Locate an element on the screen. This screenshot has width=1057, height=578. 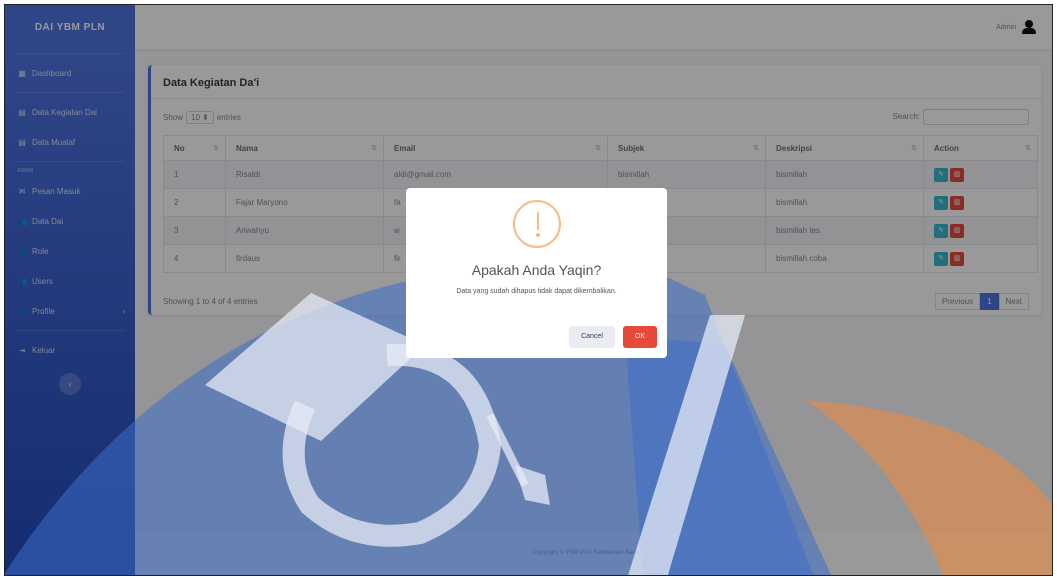
dialog-actions: Cancel OK is located at coordinates (613, 337).